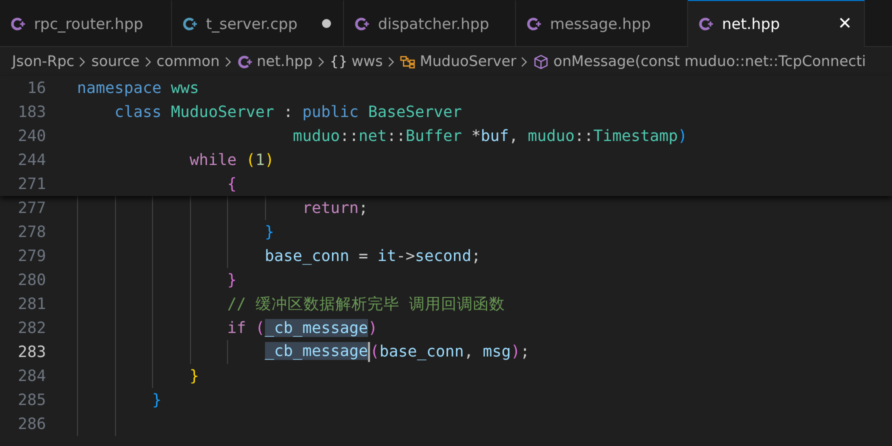  Describe the element at coordinates (31, 208) in the screenshot. I see `line-number: 277` at that location.